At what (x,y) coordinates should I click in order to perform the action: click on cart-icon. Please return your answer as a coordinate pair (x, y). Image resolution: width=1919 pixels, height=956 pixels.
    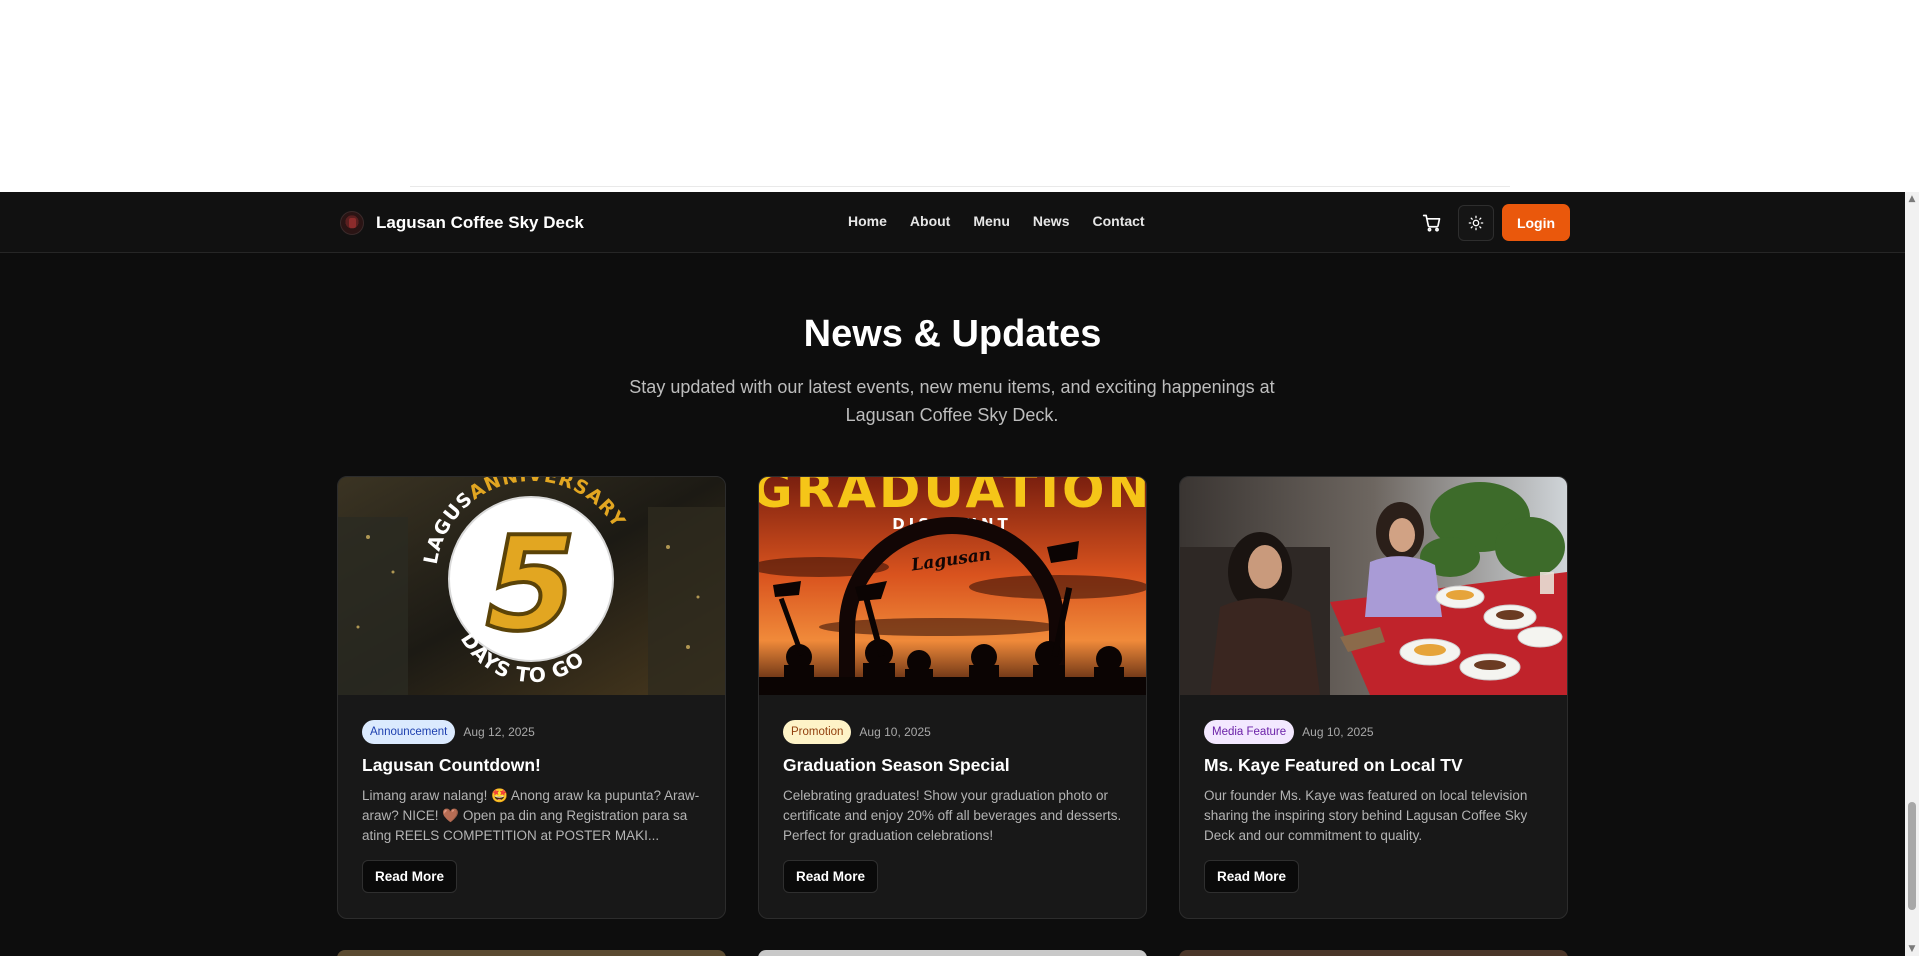
    Looking at the image, I should click on (1431, 223).